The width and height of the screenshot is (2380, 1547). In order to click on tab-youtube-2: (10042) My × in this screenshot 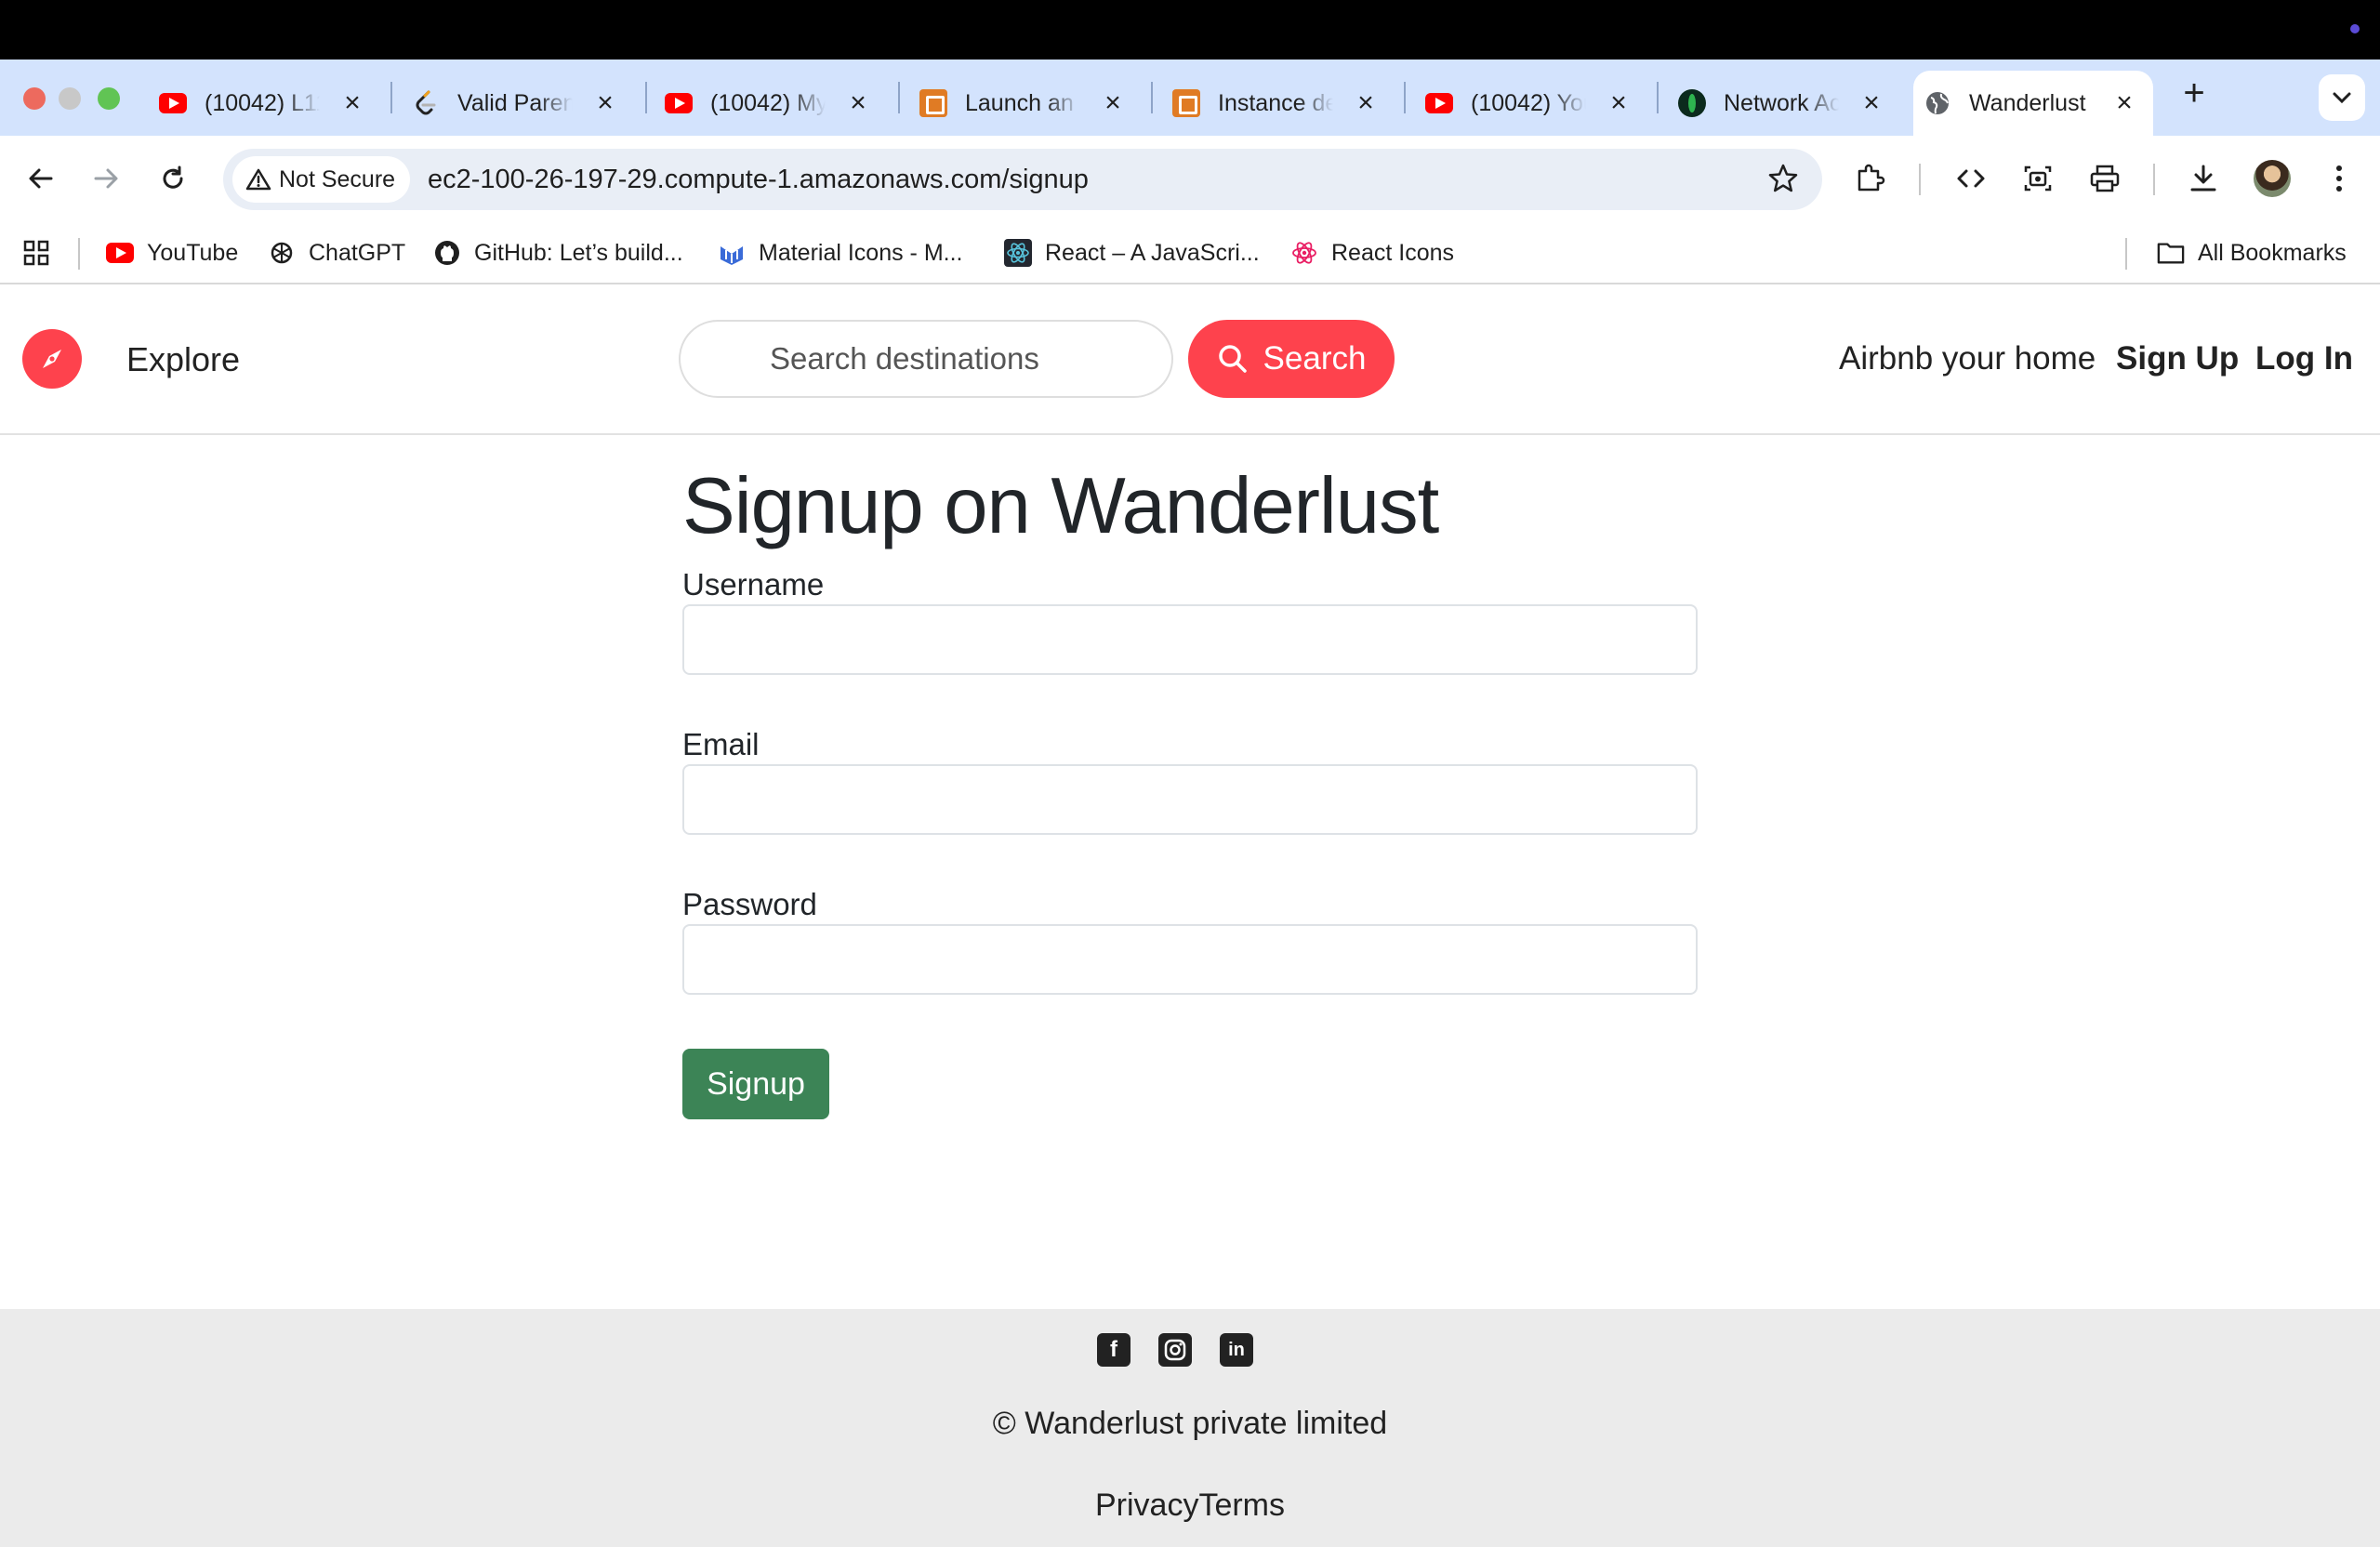, I will do `click(770, 103)`.